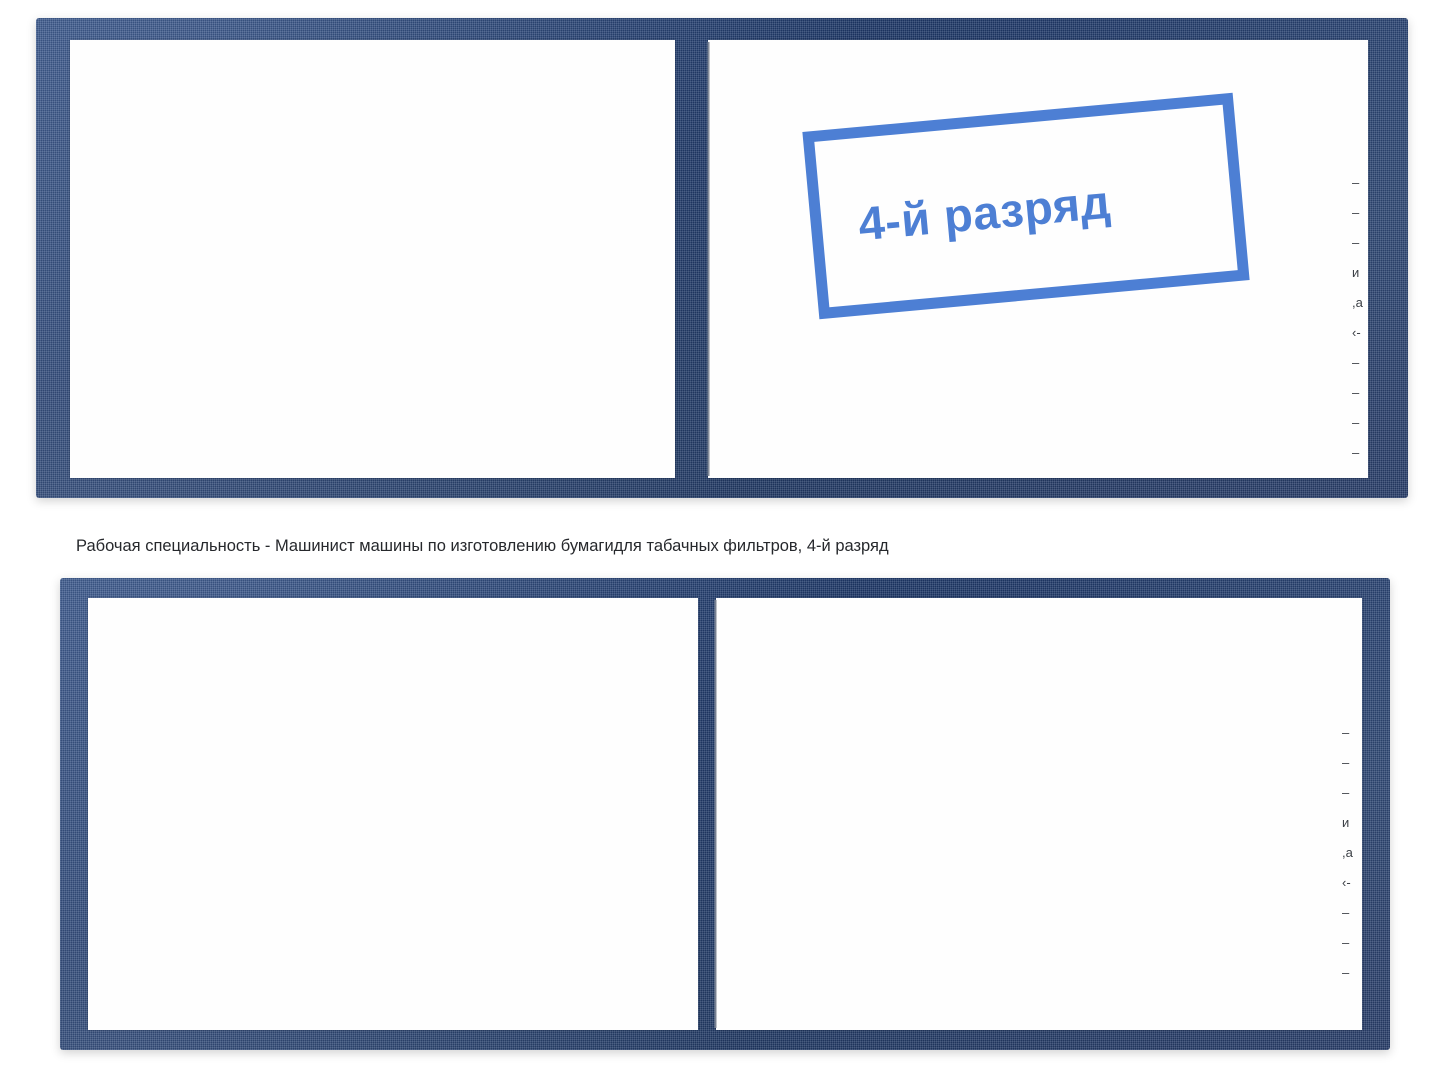 The height and width of the screenshot is (1085, 1448). I want to click on bottom-right-edge-glyphs: – – – и ,а ‹- – – –, so click(1347, 852).